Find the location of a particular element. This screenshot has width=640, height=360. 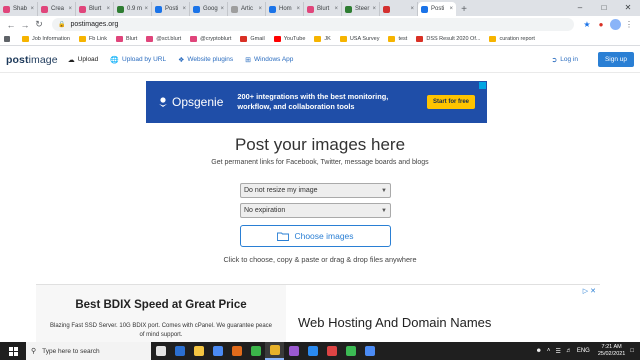

nav-upload-by-url: 🌐 Upload by URL is located at coordinates (138, 60).